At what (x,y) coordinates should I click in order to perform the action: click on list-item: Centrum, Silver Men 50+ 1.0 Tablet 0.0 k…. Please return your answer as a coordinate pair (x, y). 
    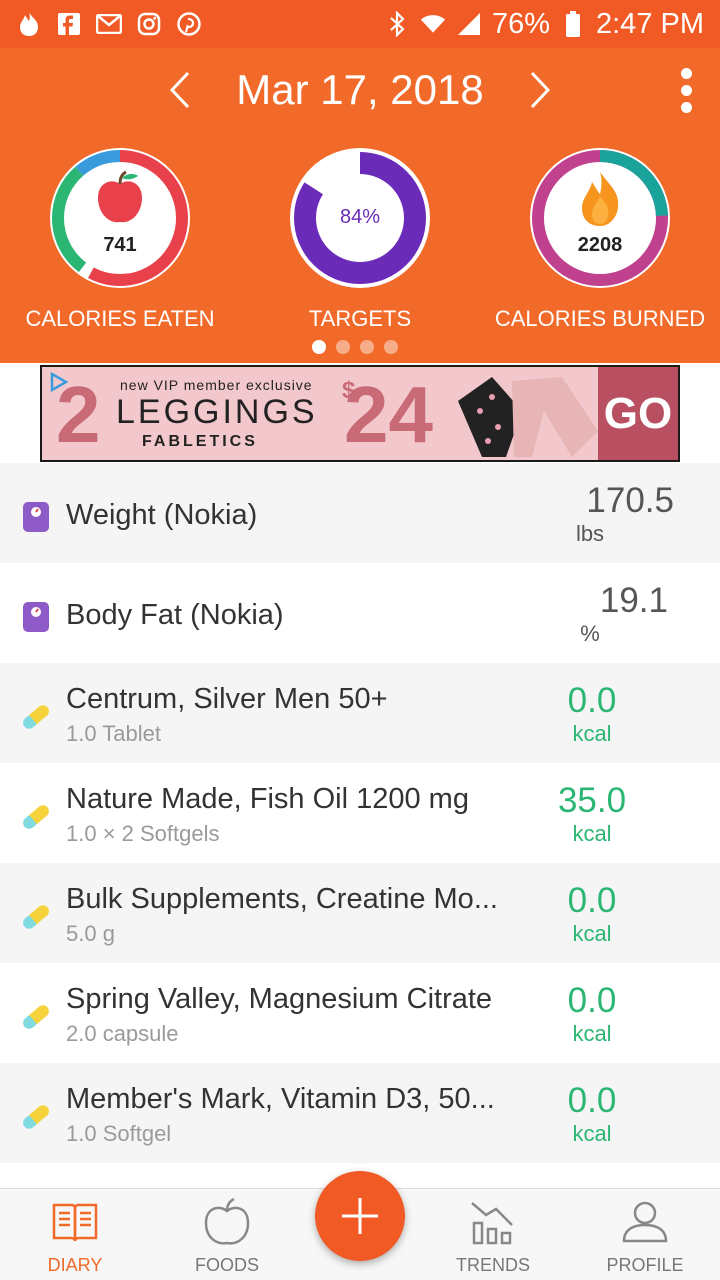
    Looking at the image, I should click on (360, 713).